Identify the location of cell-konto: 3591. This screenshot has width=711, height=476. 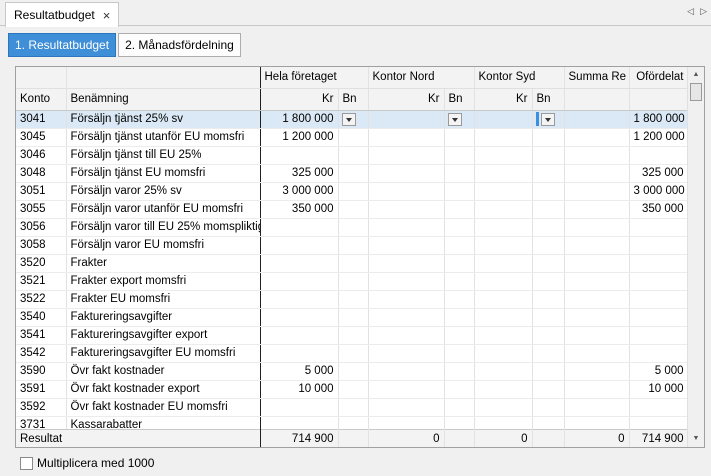
(41, 389).